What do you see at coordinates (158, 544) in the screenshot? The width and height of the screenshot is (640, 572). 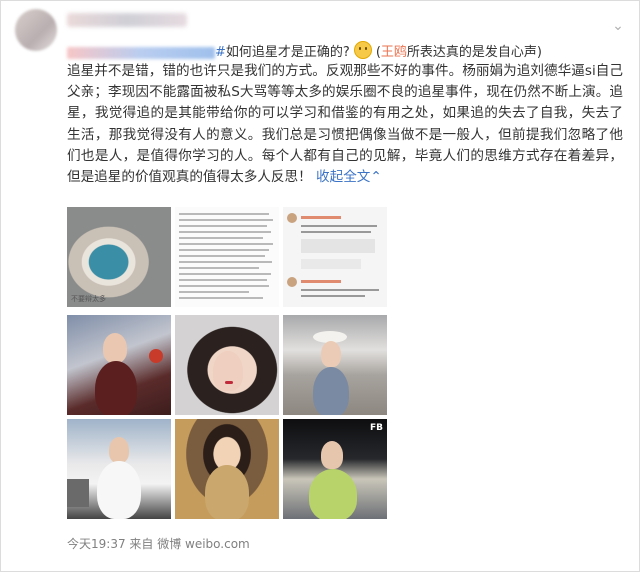 I see `post-meta-caption: 今天19:37 来自 微博 weibo.com` at bounding box center [158, 544].